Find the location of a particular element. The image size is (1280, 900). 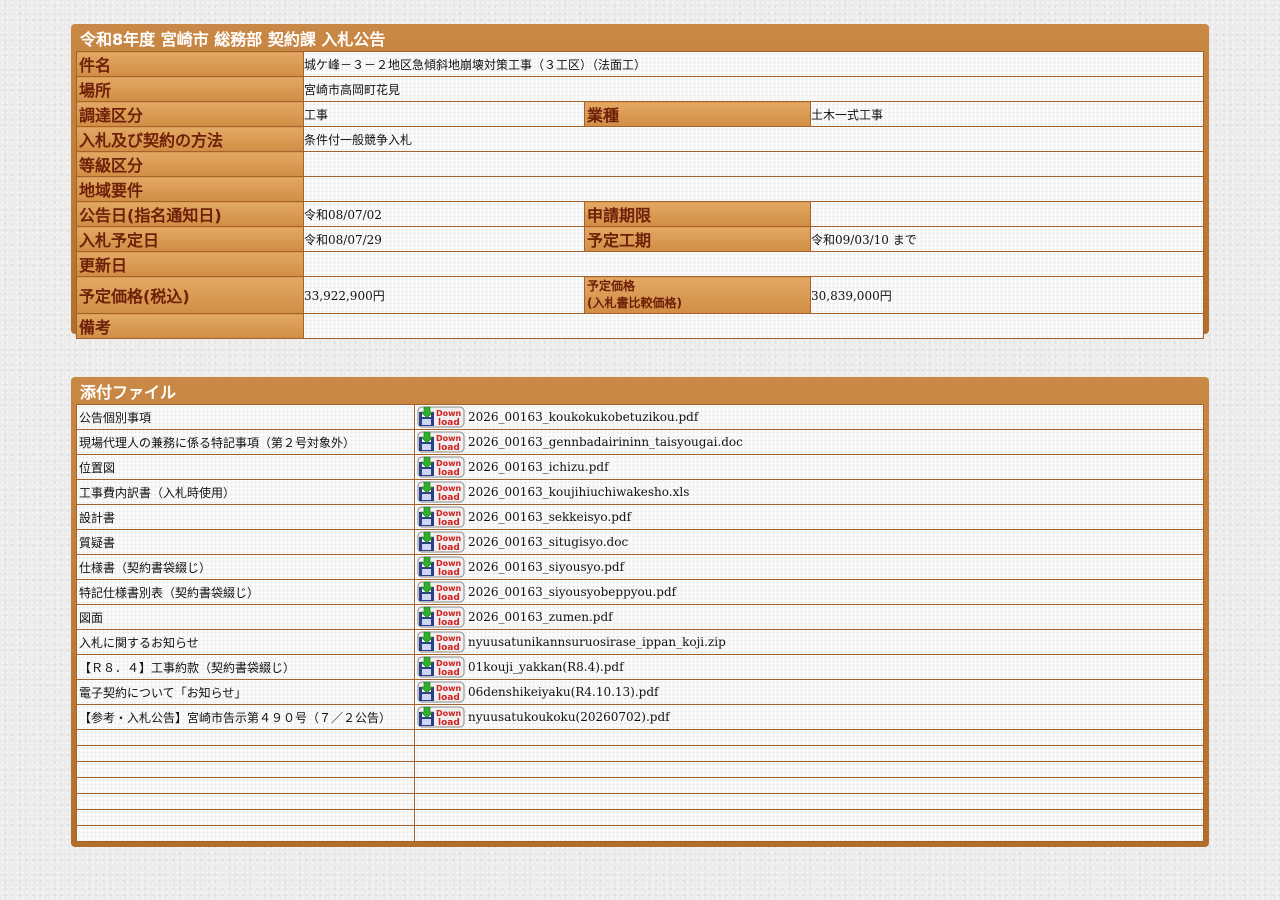

attachment-name: 工事費内訳書（入札時使用） is located at coordinates (245, 492).